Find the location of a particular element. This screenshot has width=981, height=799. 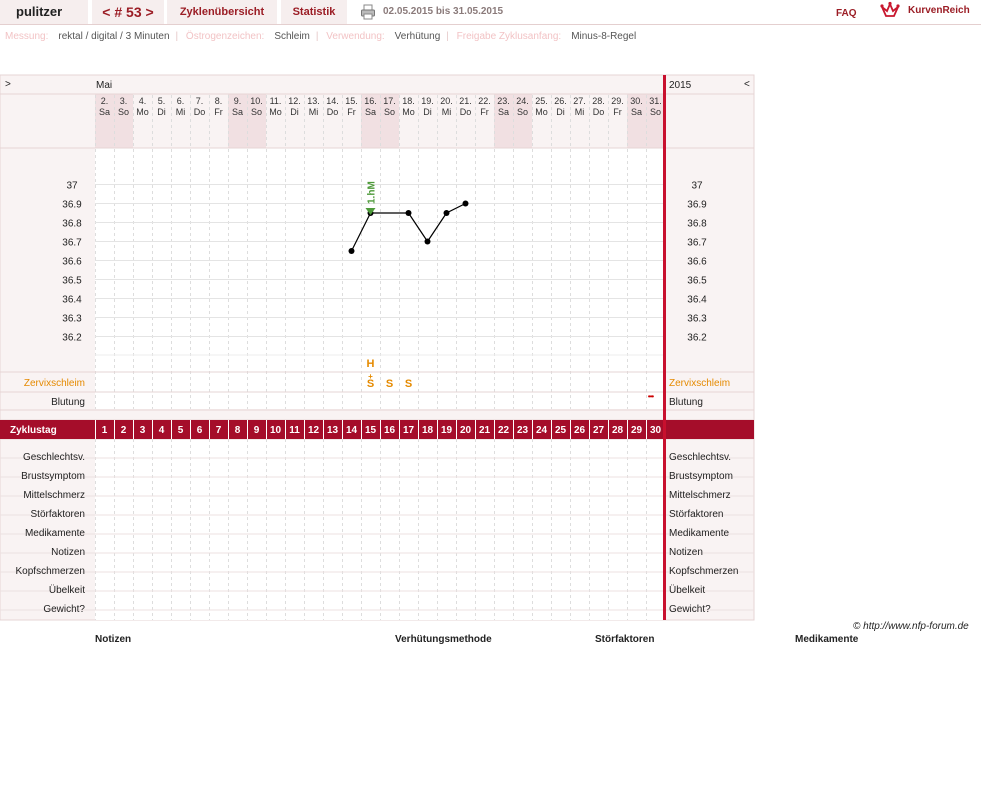

cycle-day-number: 3 is located at coordinates (143, 430).